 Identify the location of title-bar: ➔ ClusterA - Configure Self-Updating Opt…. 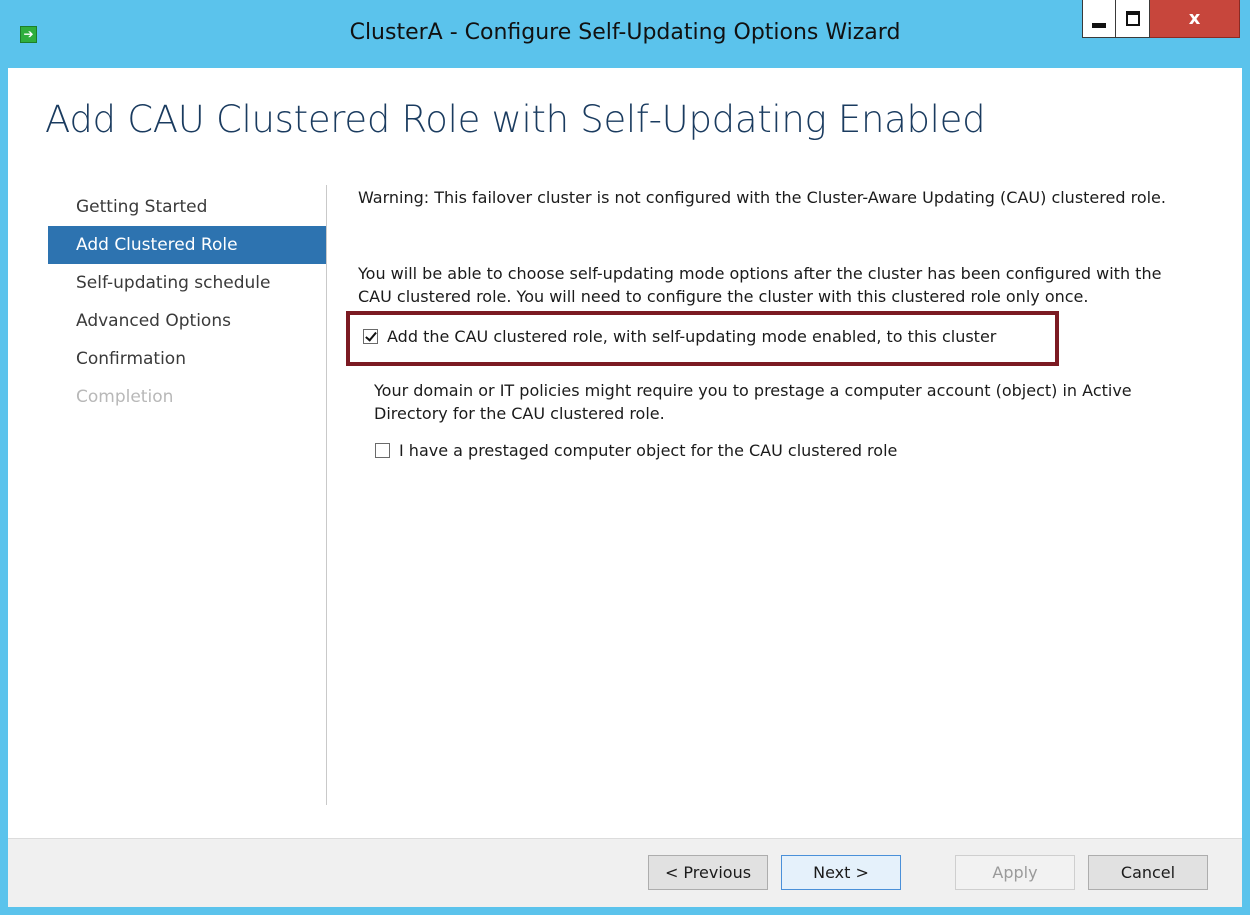
(625, 34).